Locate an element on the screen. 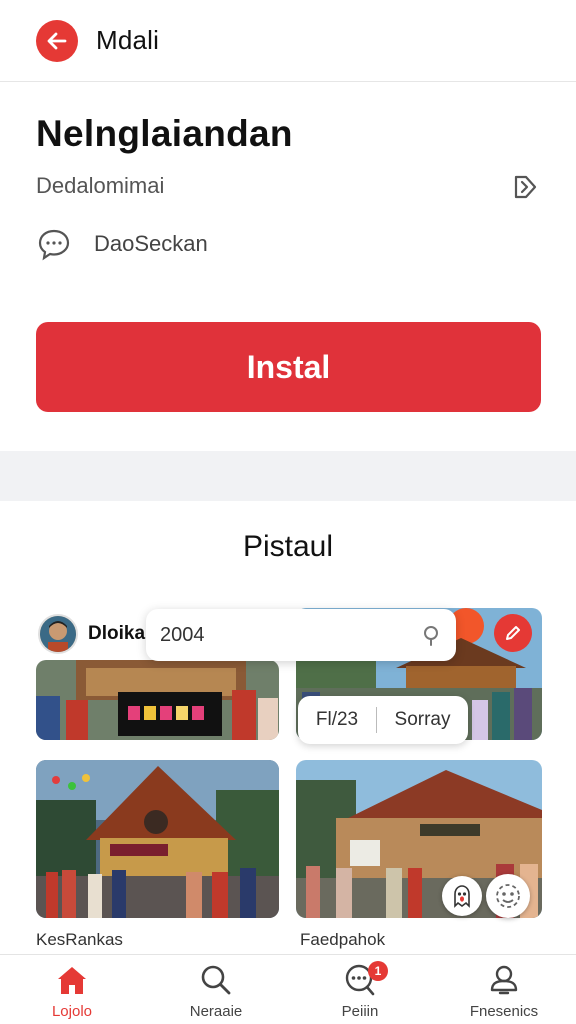 Image resolution: width=576 pixels, height=1024 pixels. chat-row: DaoSeckan is located at coordinates (122, 244).